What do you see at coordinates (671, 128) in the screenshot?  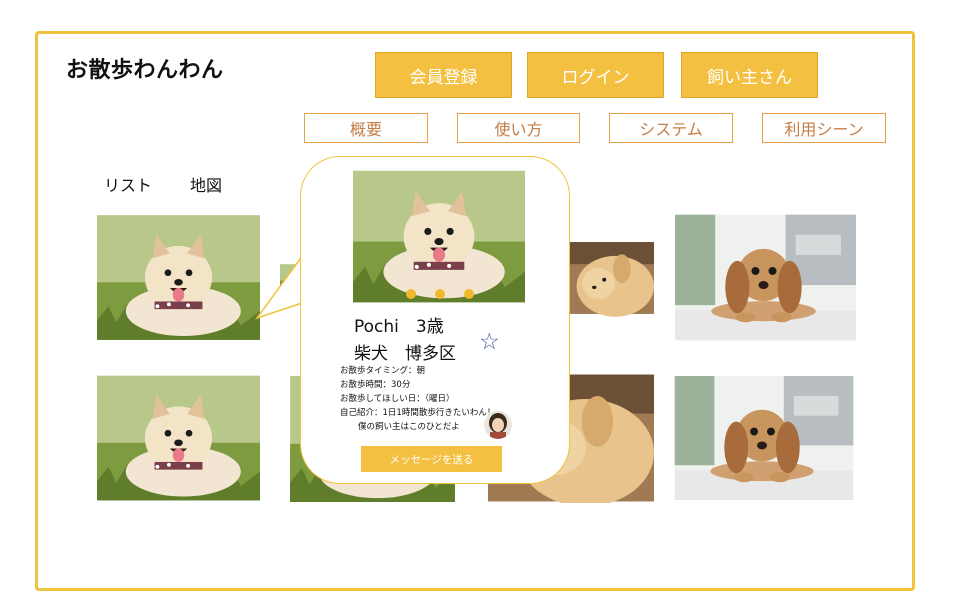 I see `nav-system: システム` at bounding box center [671, 128].